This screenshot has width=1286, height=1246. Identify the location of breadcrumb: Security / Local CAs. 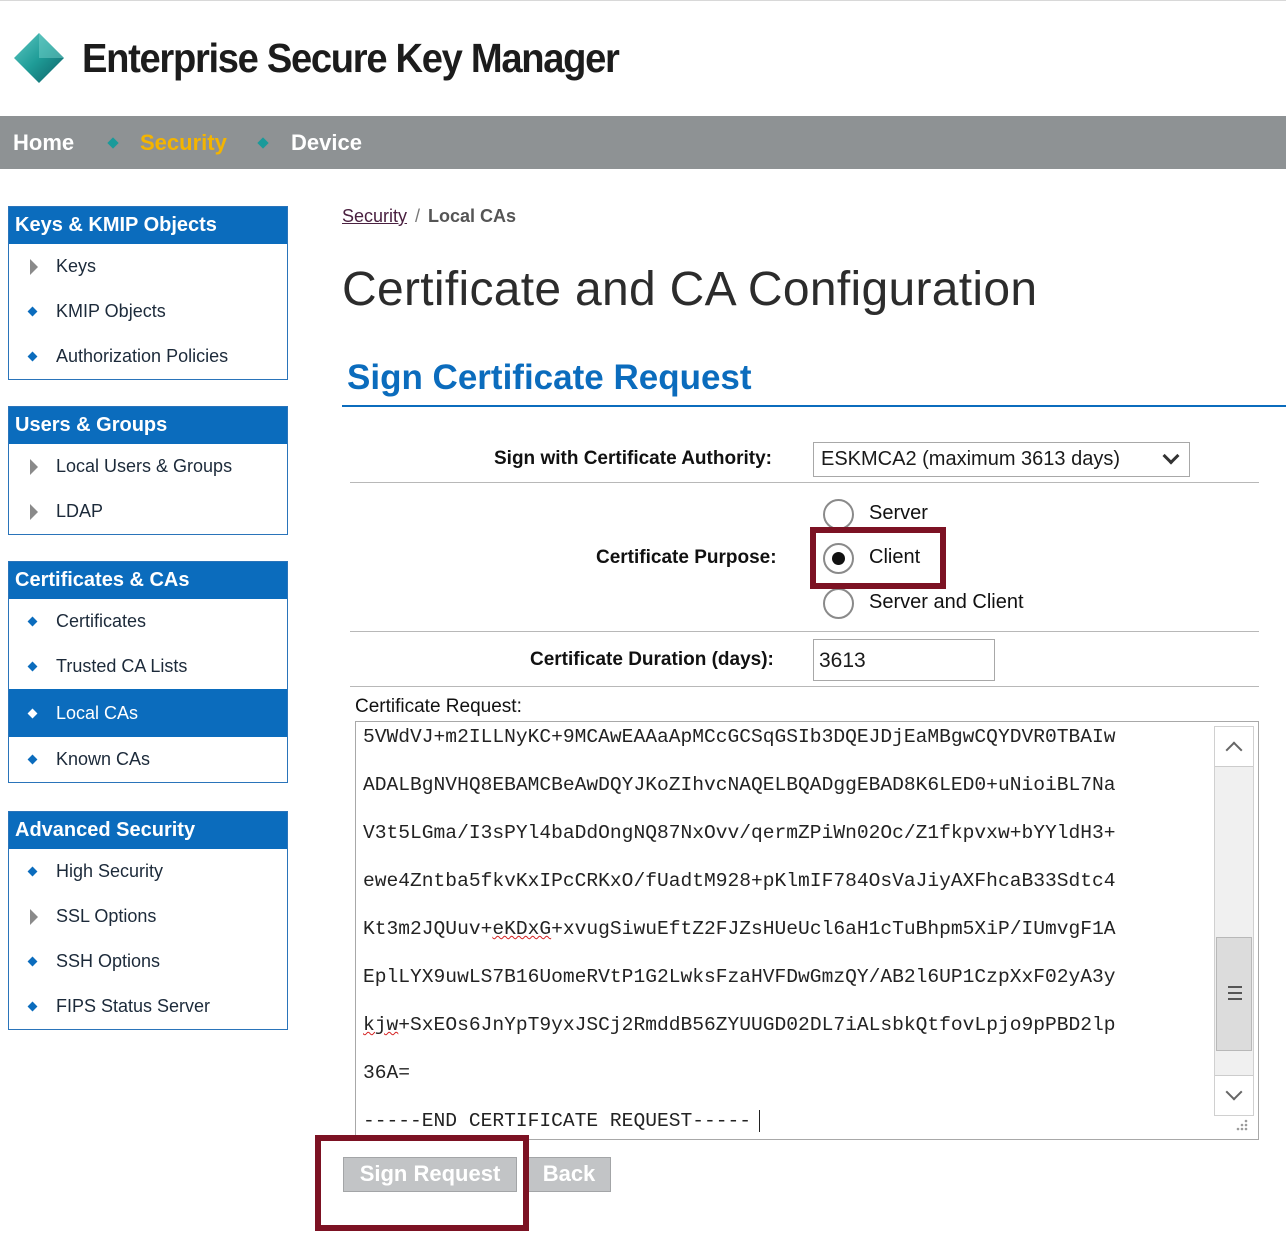
(429, 216).